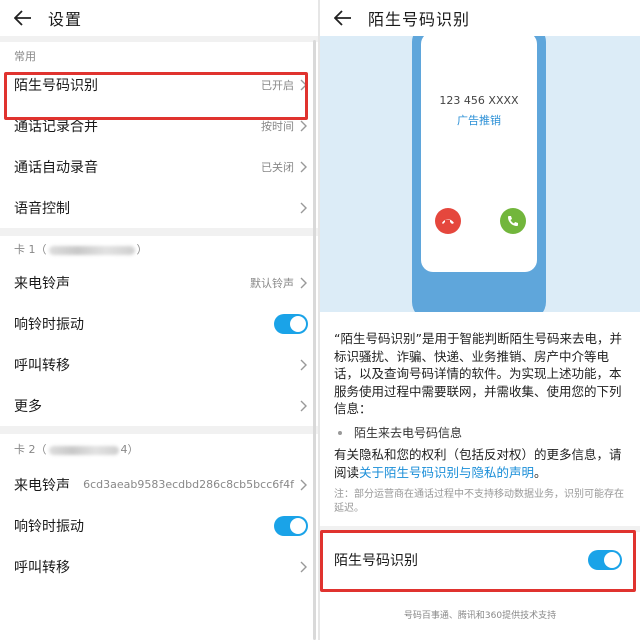 Image resolution: width=640 pixels, height=640 pixels. Describe the element at coordinates (159, 166) in the screenshot. I see `settings-item-auto-record: 通话自动录音 已关闭` at that location.